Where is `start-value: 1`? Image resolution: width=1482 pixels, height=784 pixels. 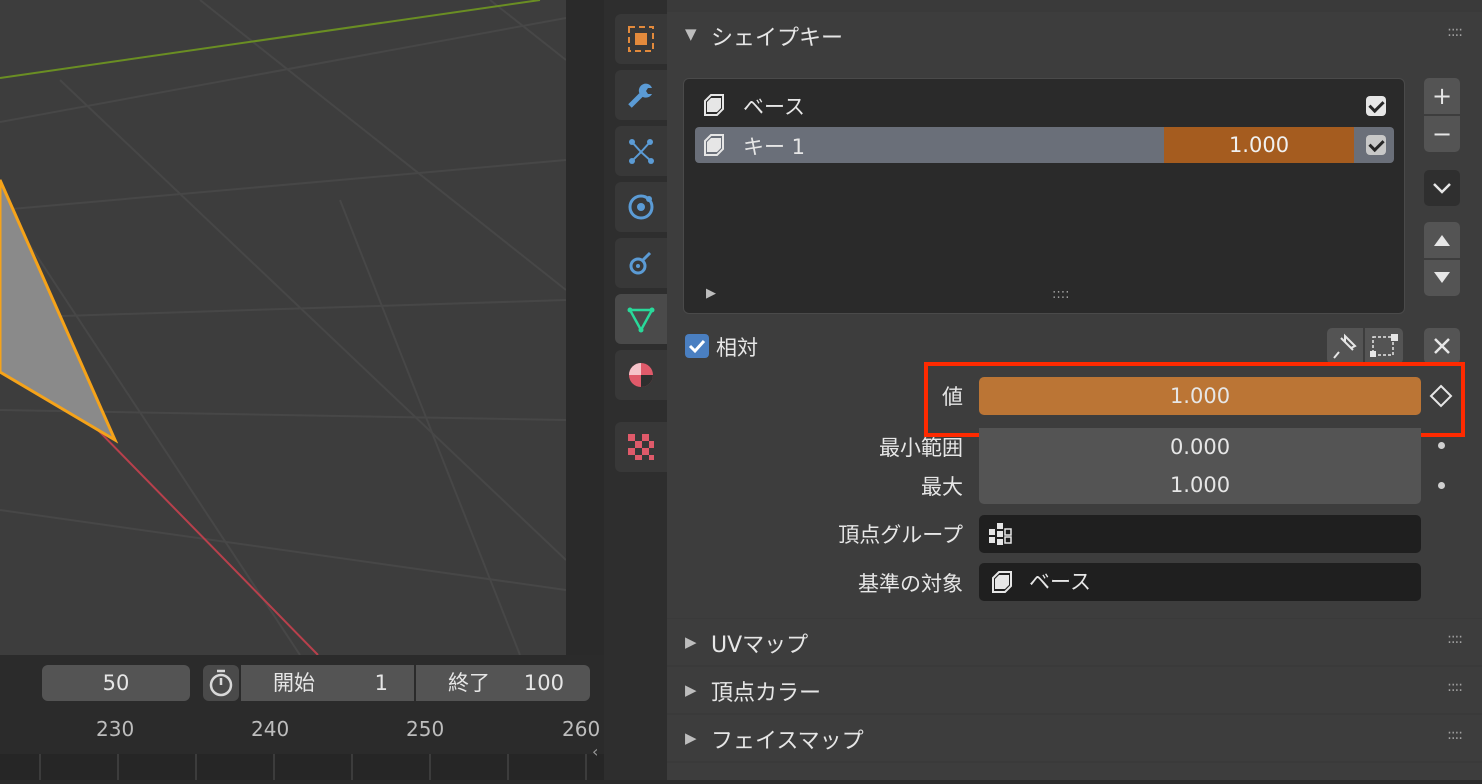
start-value: 1 is located at coordinates (381, 683).